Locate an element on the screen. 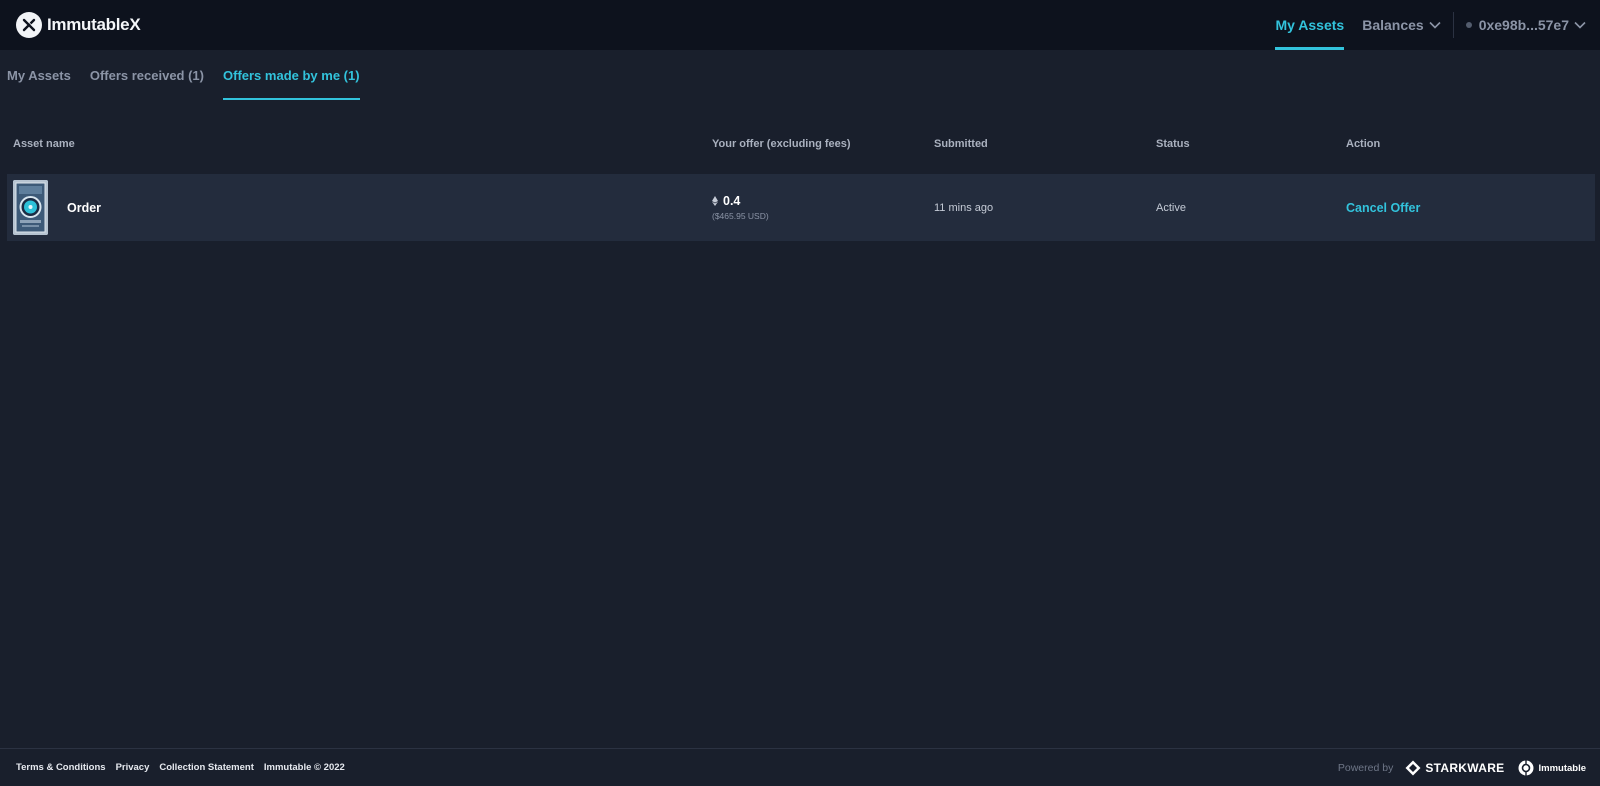  nav-my-assets: My Assets is located at coordinates (1309, 25).